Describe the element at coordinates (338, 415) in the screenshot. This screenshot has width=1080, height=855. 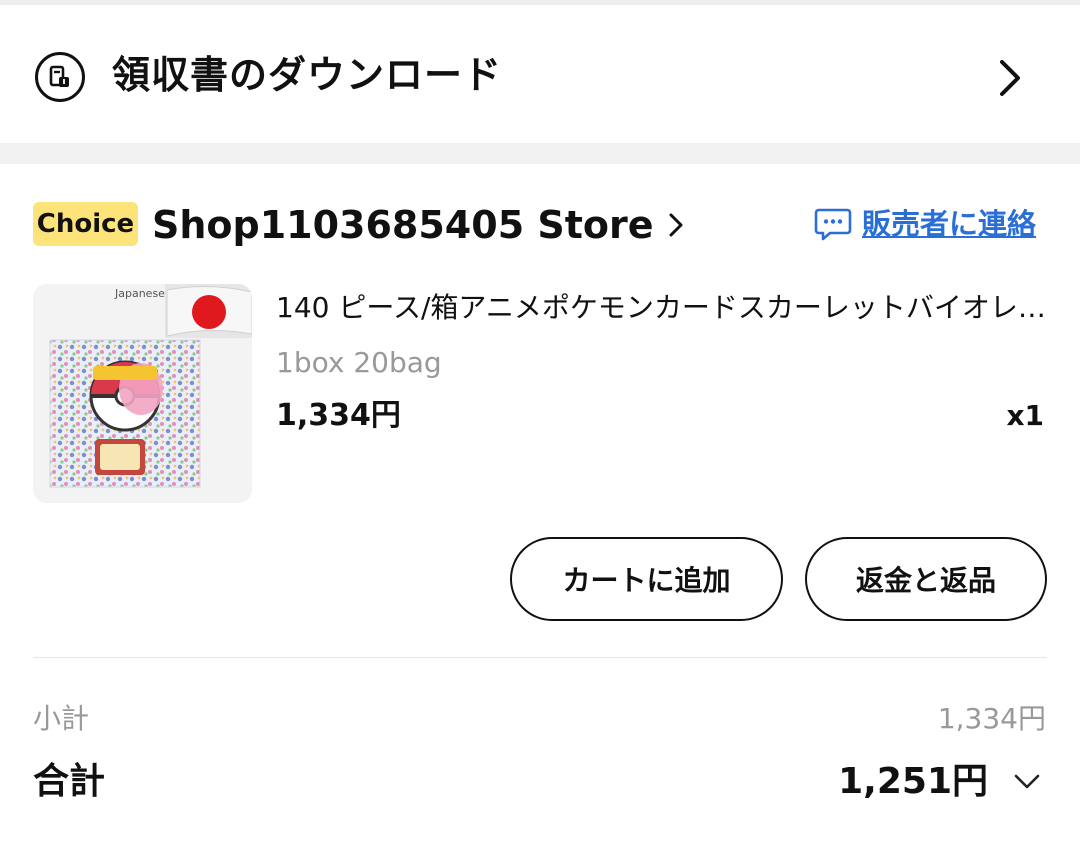
I see `product-price: 1,334円` at that location.